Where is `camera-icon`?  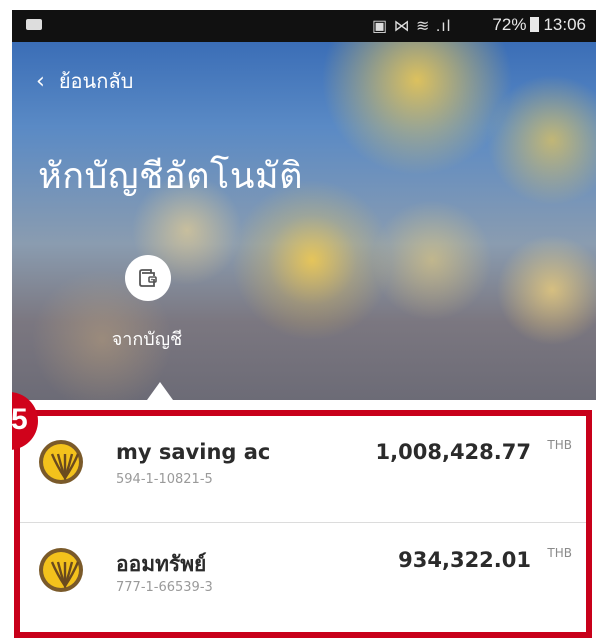 camera-icon is located at coordinates (34, 24).